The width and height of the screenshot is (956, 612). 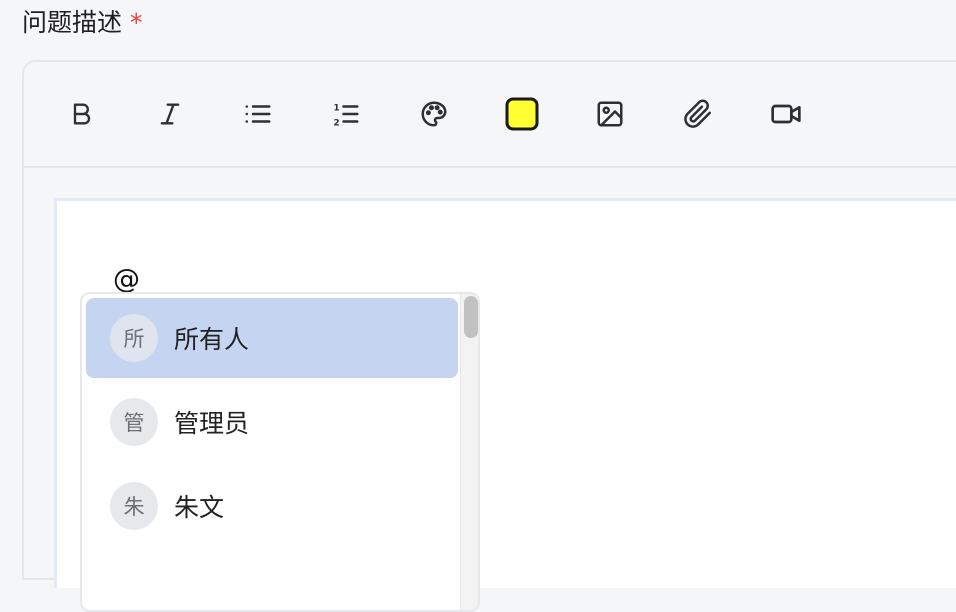 I want to click on mention-item-admin: 管 管理员, so click(x=272, y=422).